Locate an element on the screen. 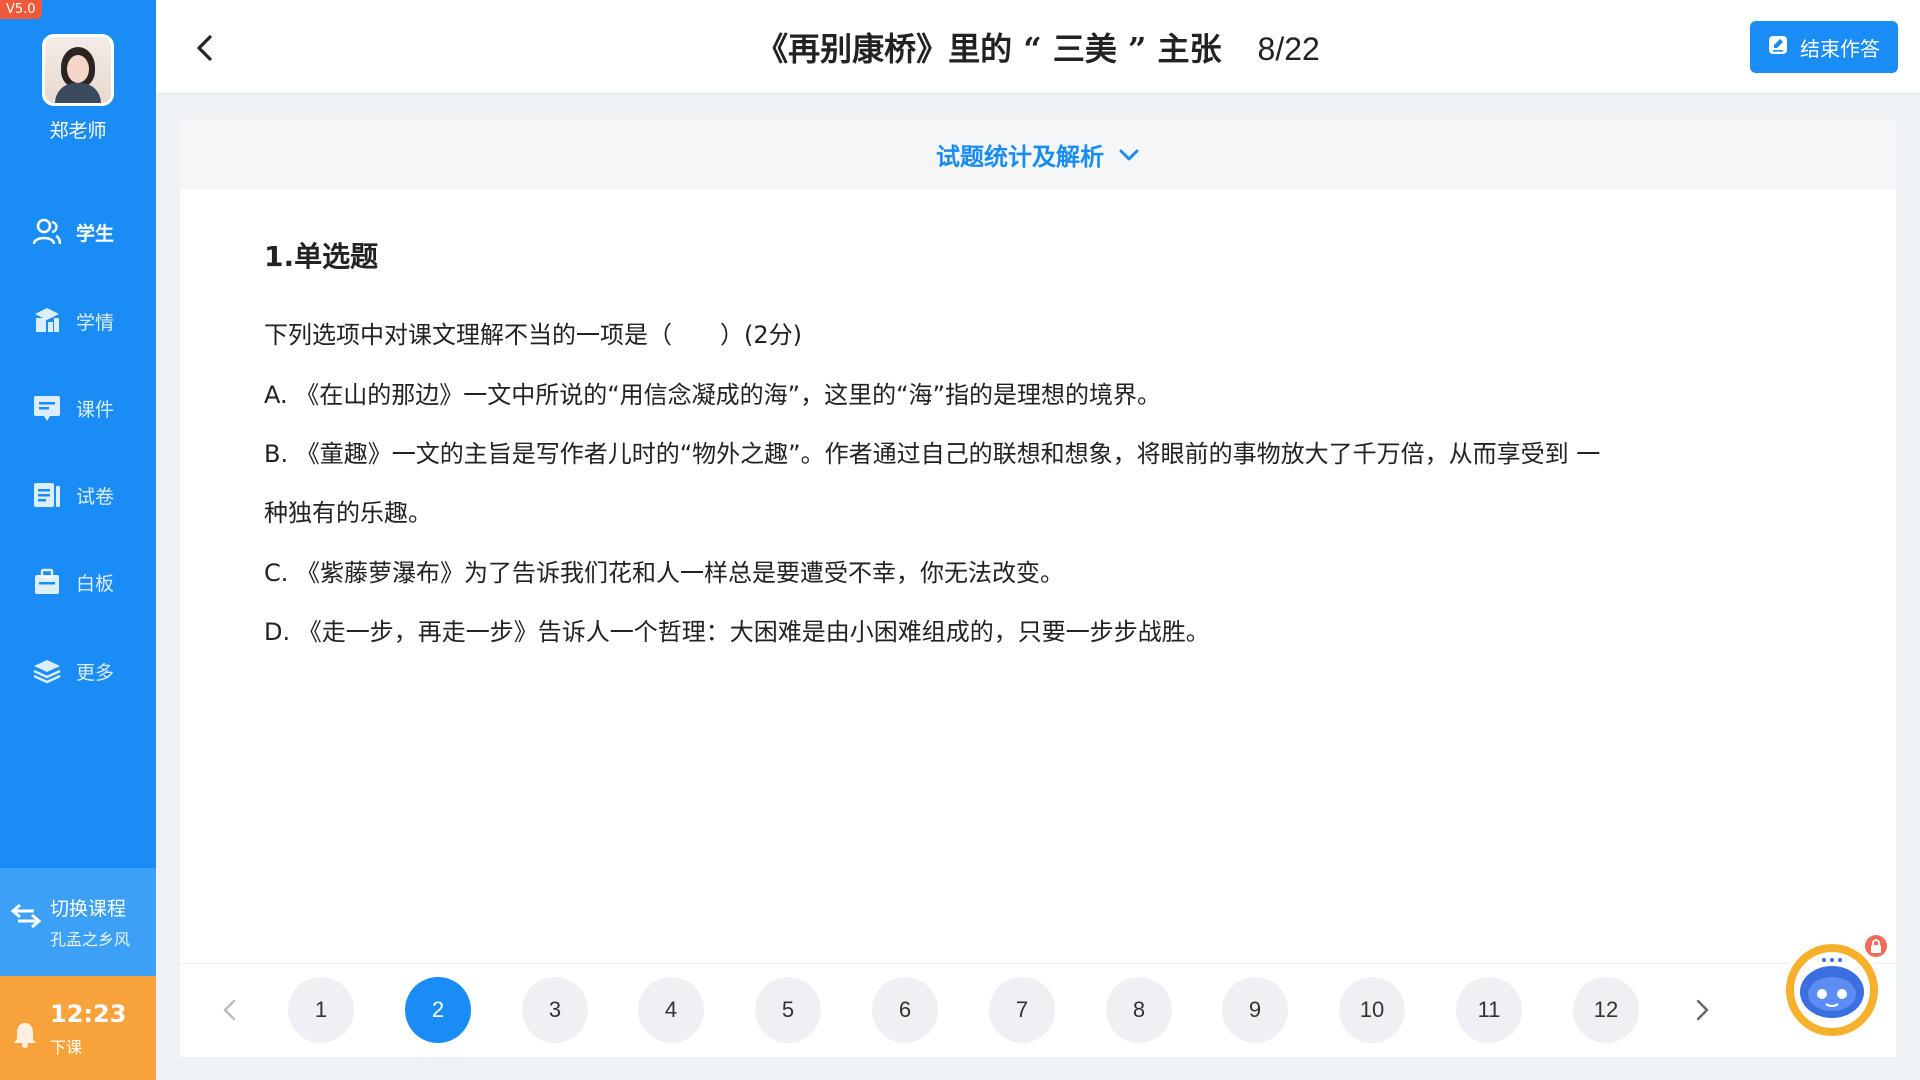 This screenshot has width=1920, height=1080. end-class-label: 下课 is located at coordinates (66, 1047).